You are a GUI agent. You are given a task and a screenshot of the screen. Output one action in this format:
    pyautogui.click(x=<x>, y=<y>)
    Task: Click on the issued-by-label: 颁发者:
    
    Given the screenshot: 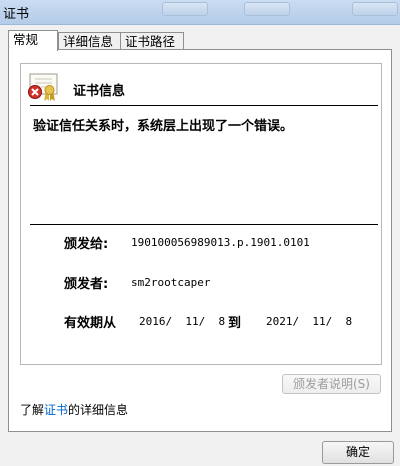 What is the action you would take?
    pyautogui.click(x=86, y=284)
    